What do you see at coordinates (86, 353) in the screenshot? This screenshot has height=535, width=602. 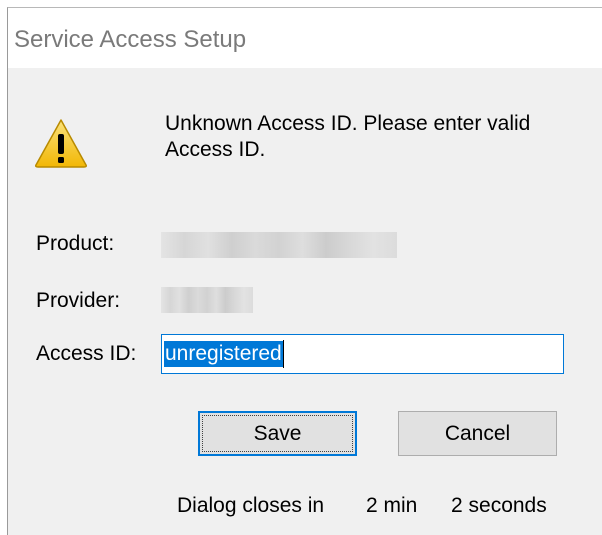 I see `access-id-label: Access ID:` at bounding box center [86, 353].